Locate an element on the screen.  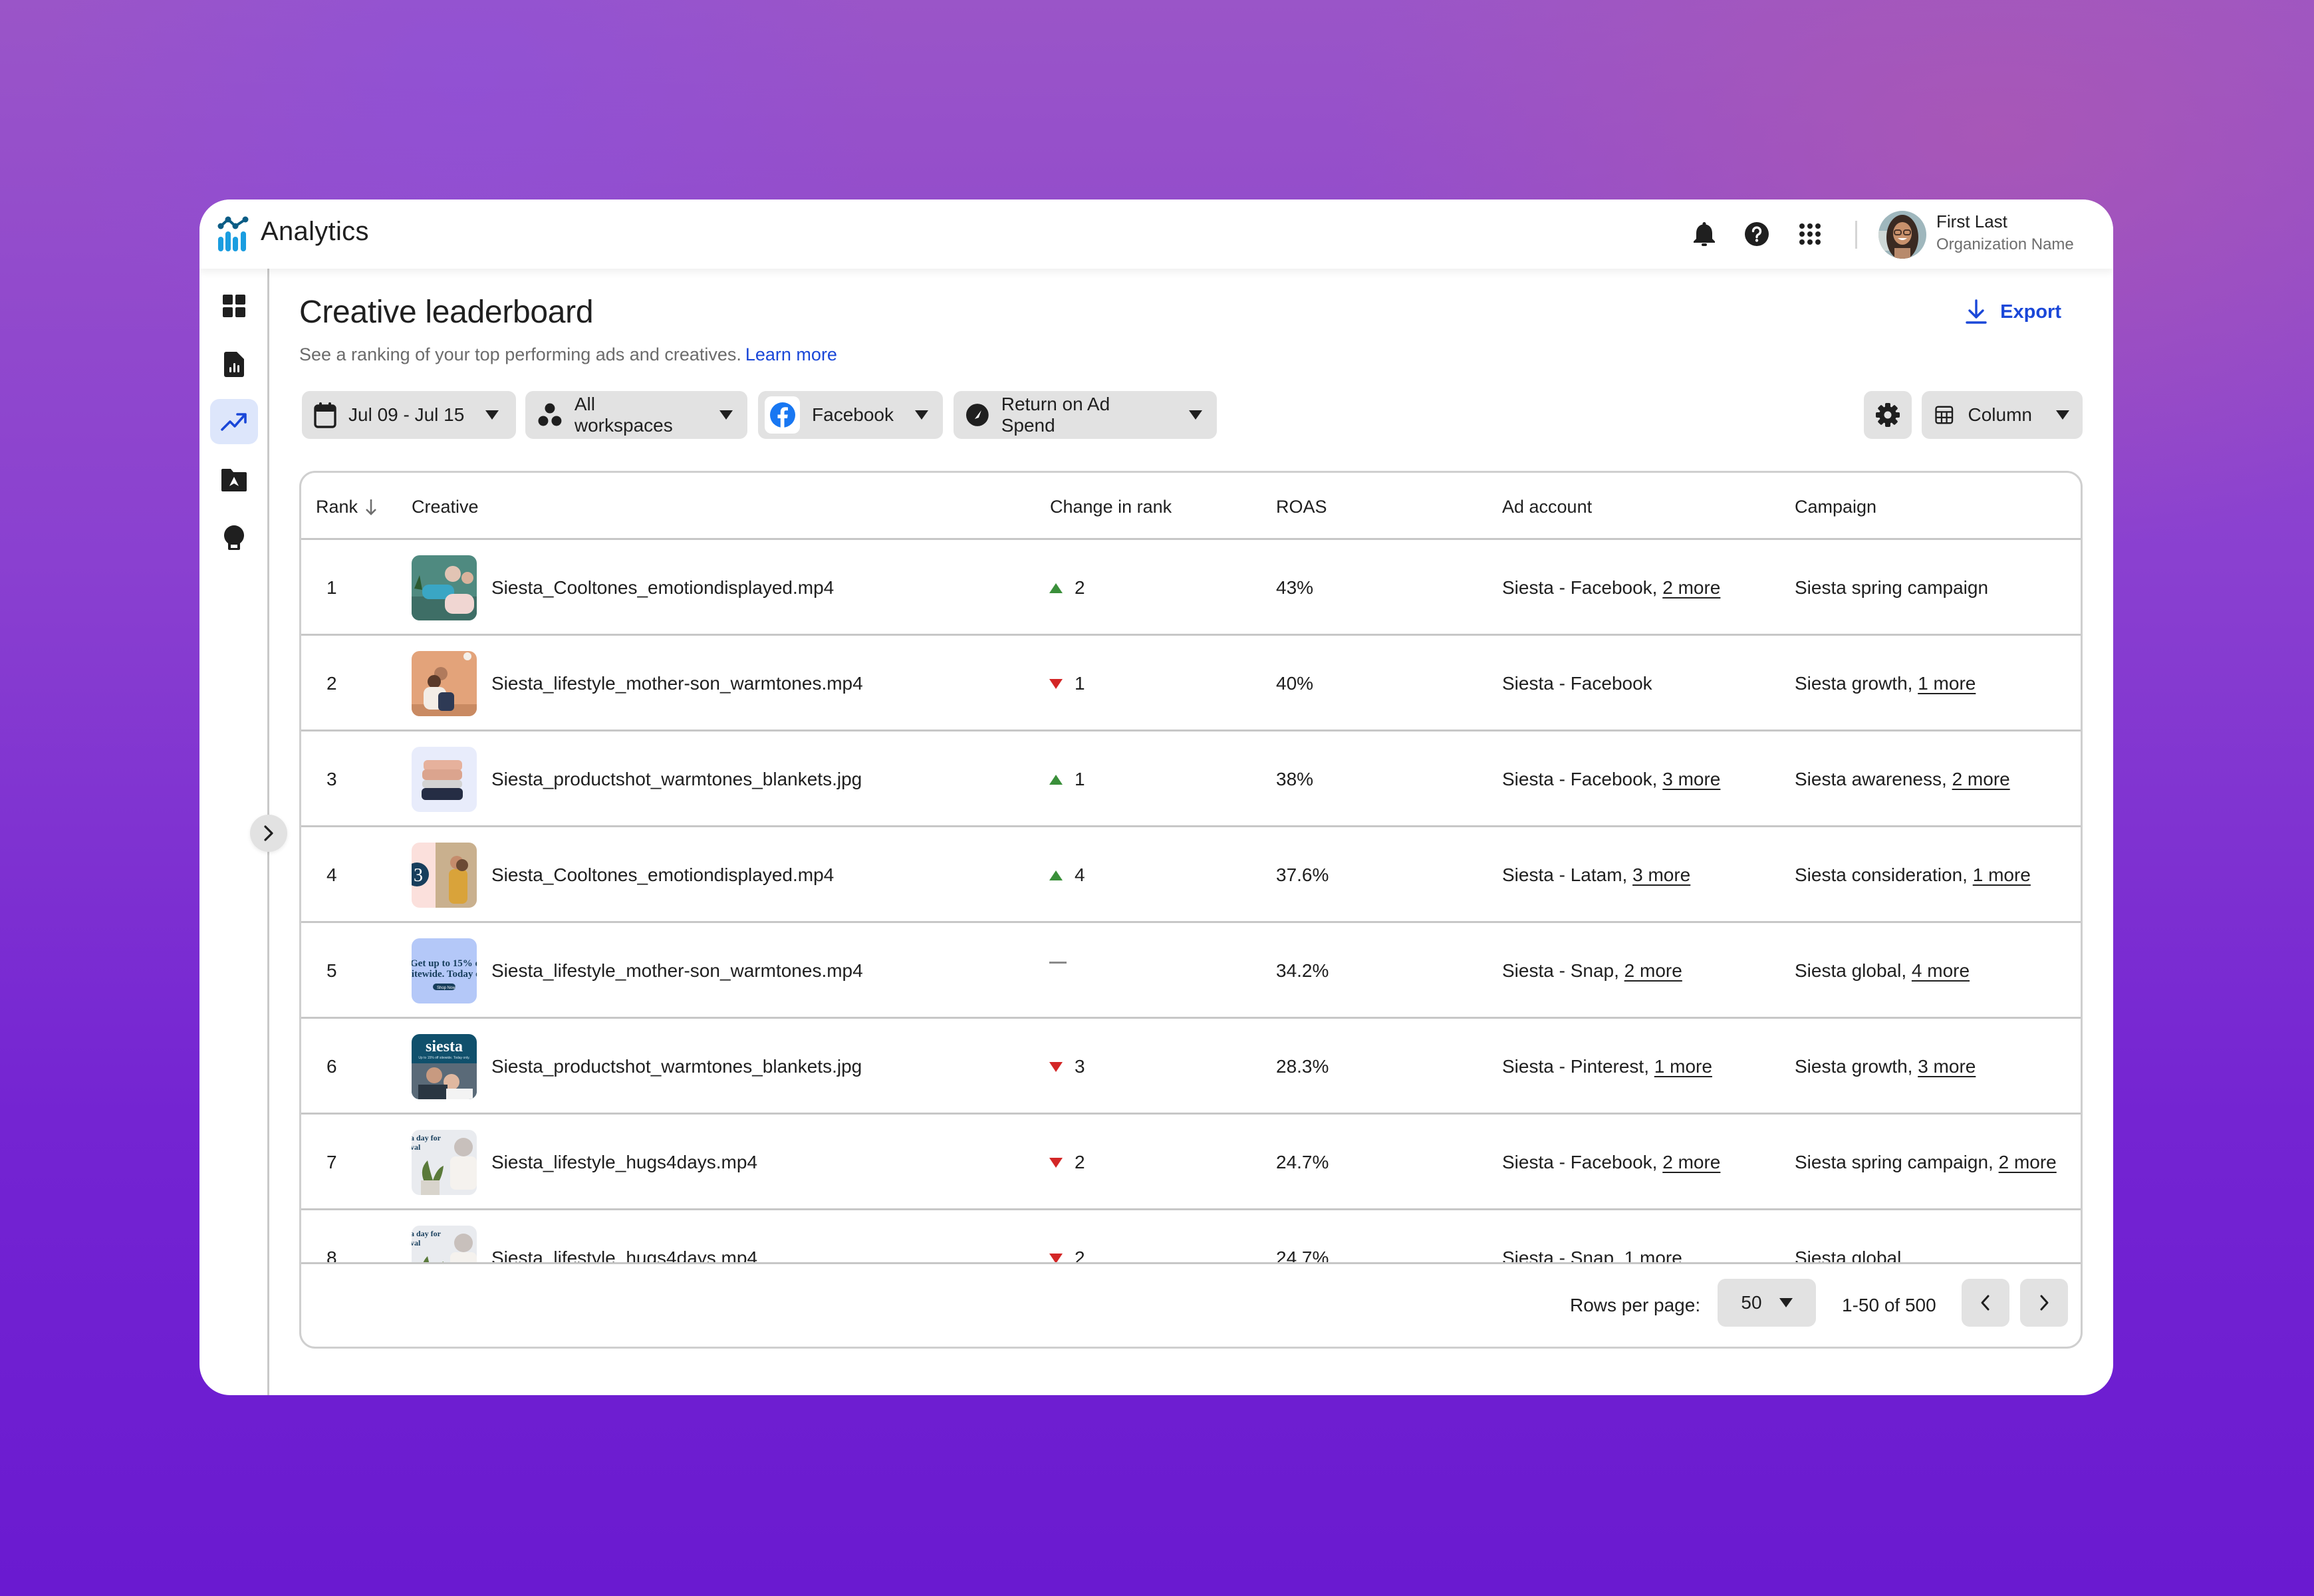
creative-thumbnail: 3 is located at coordinates (444, 875).